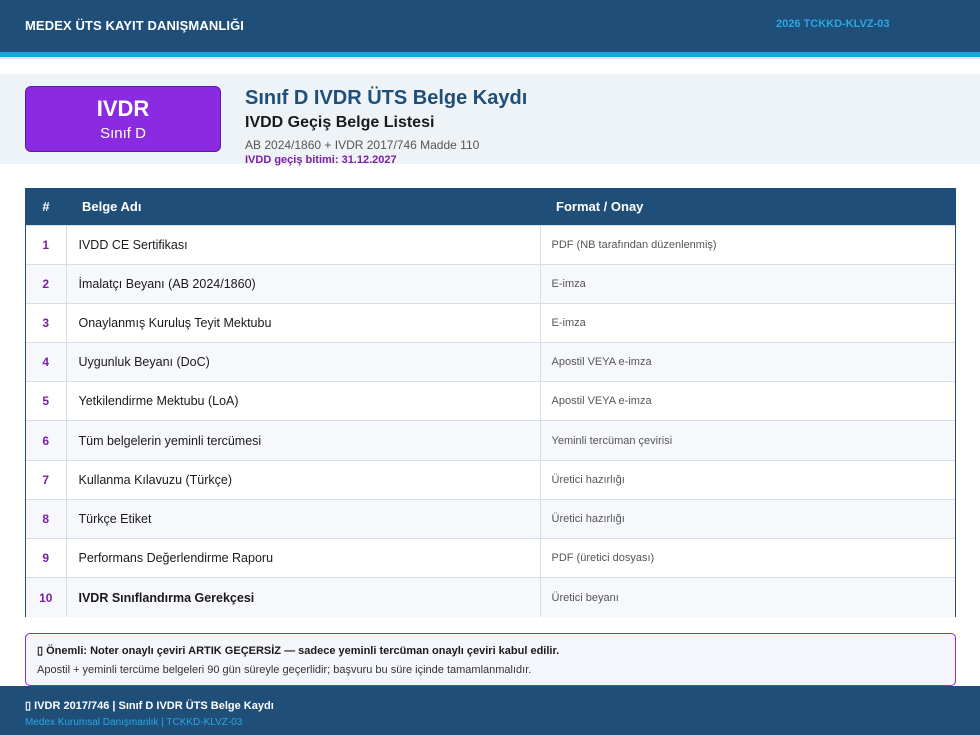 The width and height of the screenshot is (980, 735). I want to click on table-header-row: # Belge Adı Format / Onay, so click(490, 207).